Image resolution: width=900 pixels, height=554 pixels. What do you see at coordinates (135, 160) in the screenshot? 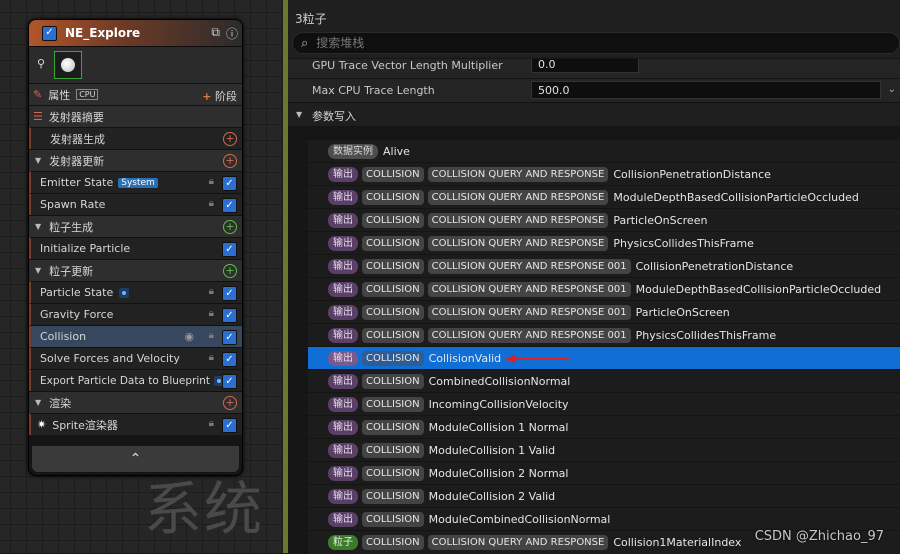
I see `emitter-update-section: ▼ 发射器更新 +` at bounding box center [135, 160].